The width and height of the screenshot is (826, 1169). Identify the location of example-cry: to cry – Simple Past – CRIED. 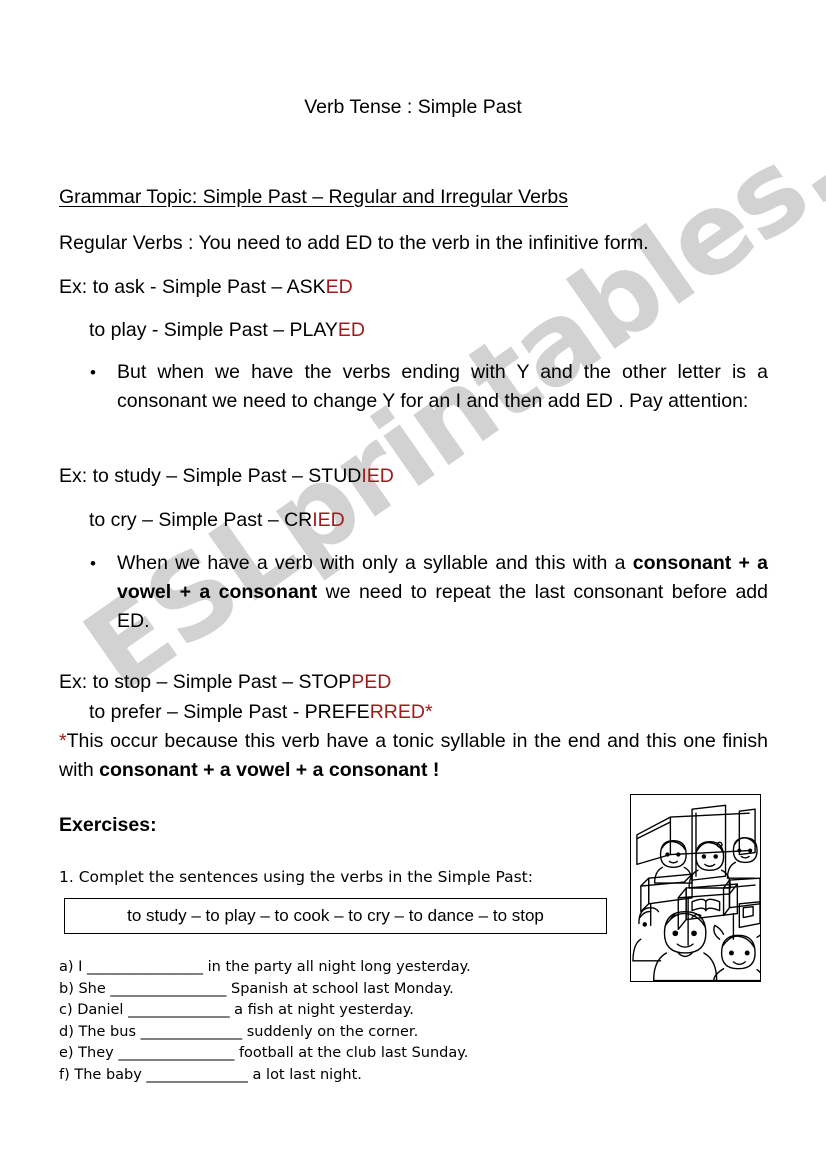
(217, 520).